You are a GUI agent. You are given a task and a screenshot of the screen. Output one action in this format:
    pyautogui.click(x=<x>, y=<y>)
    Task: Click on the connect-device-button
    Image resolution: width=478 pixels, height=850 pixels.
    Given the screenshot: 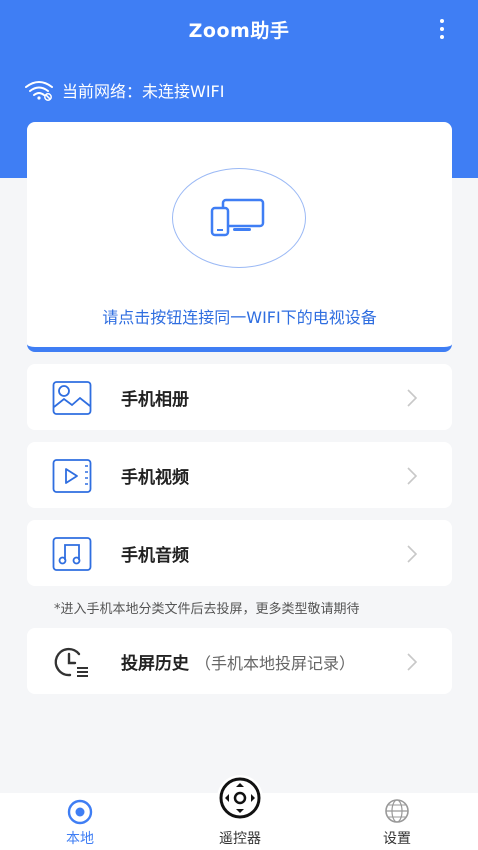 What is the action you would take?
    pyautogui.click(x=239, y=218)
    